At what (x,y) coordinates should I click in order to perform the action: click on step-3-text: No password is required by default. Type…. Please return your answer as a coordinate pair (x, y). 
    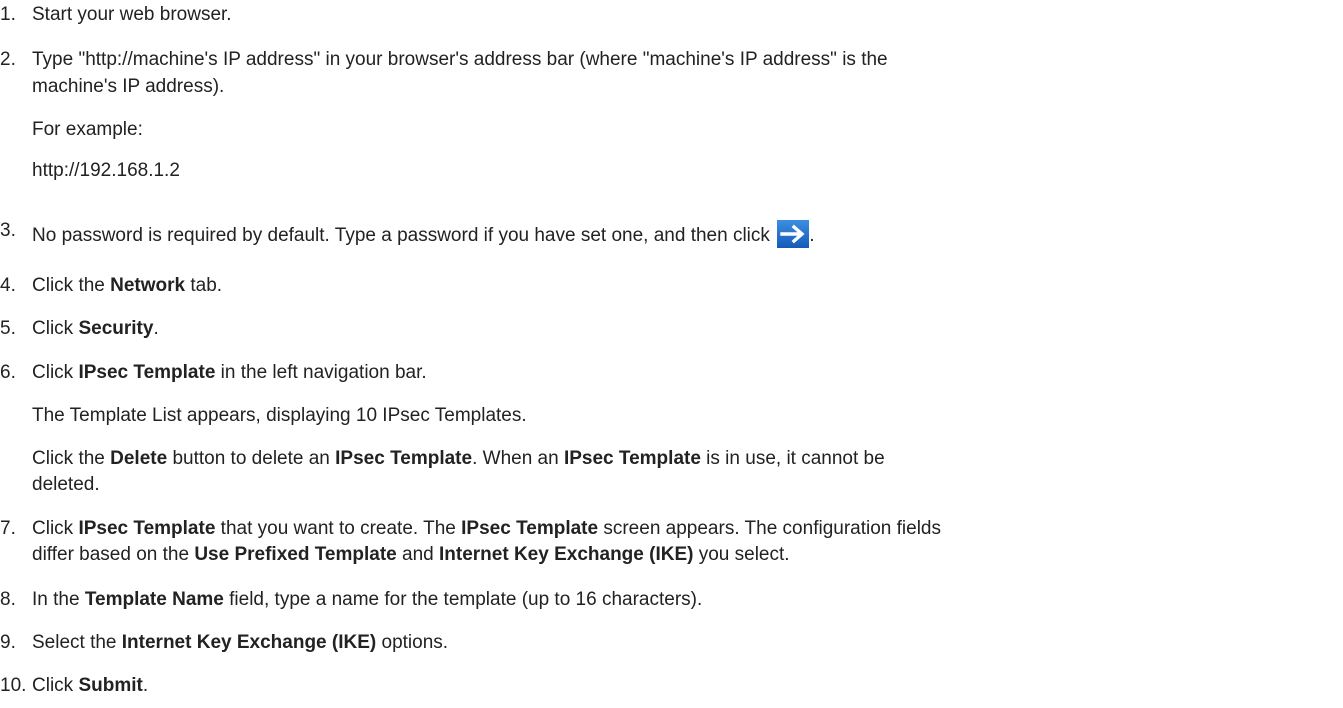
    Looking at the image, I should click on (401, 235).